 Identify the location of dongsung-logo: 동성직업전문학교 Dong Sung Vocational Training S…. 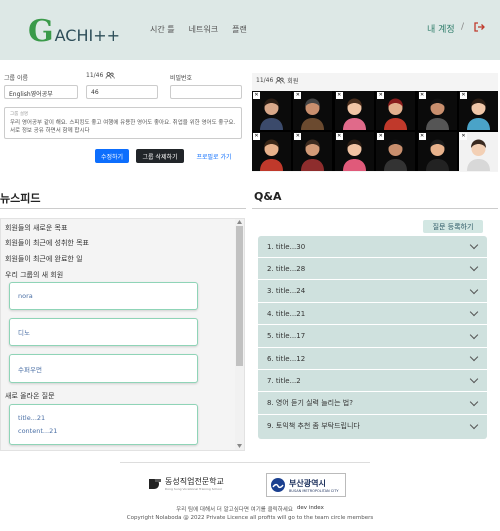
(186, 483).